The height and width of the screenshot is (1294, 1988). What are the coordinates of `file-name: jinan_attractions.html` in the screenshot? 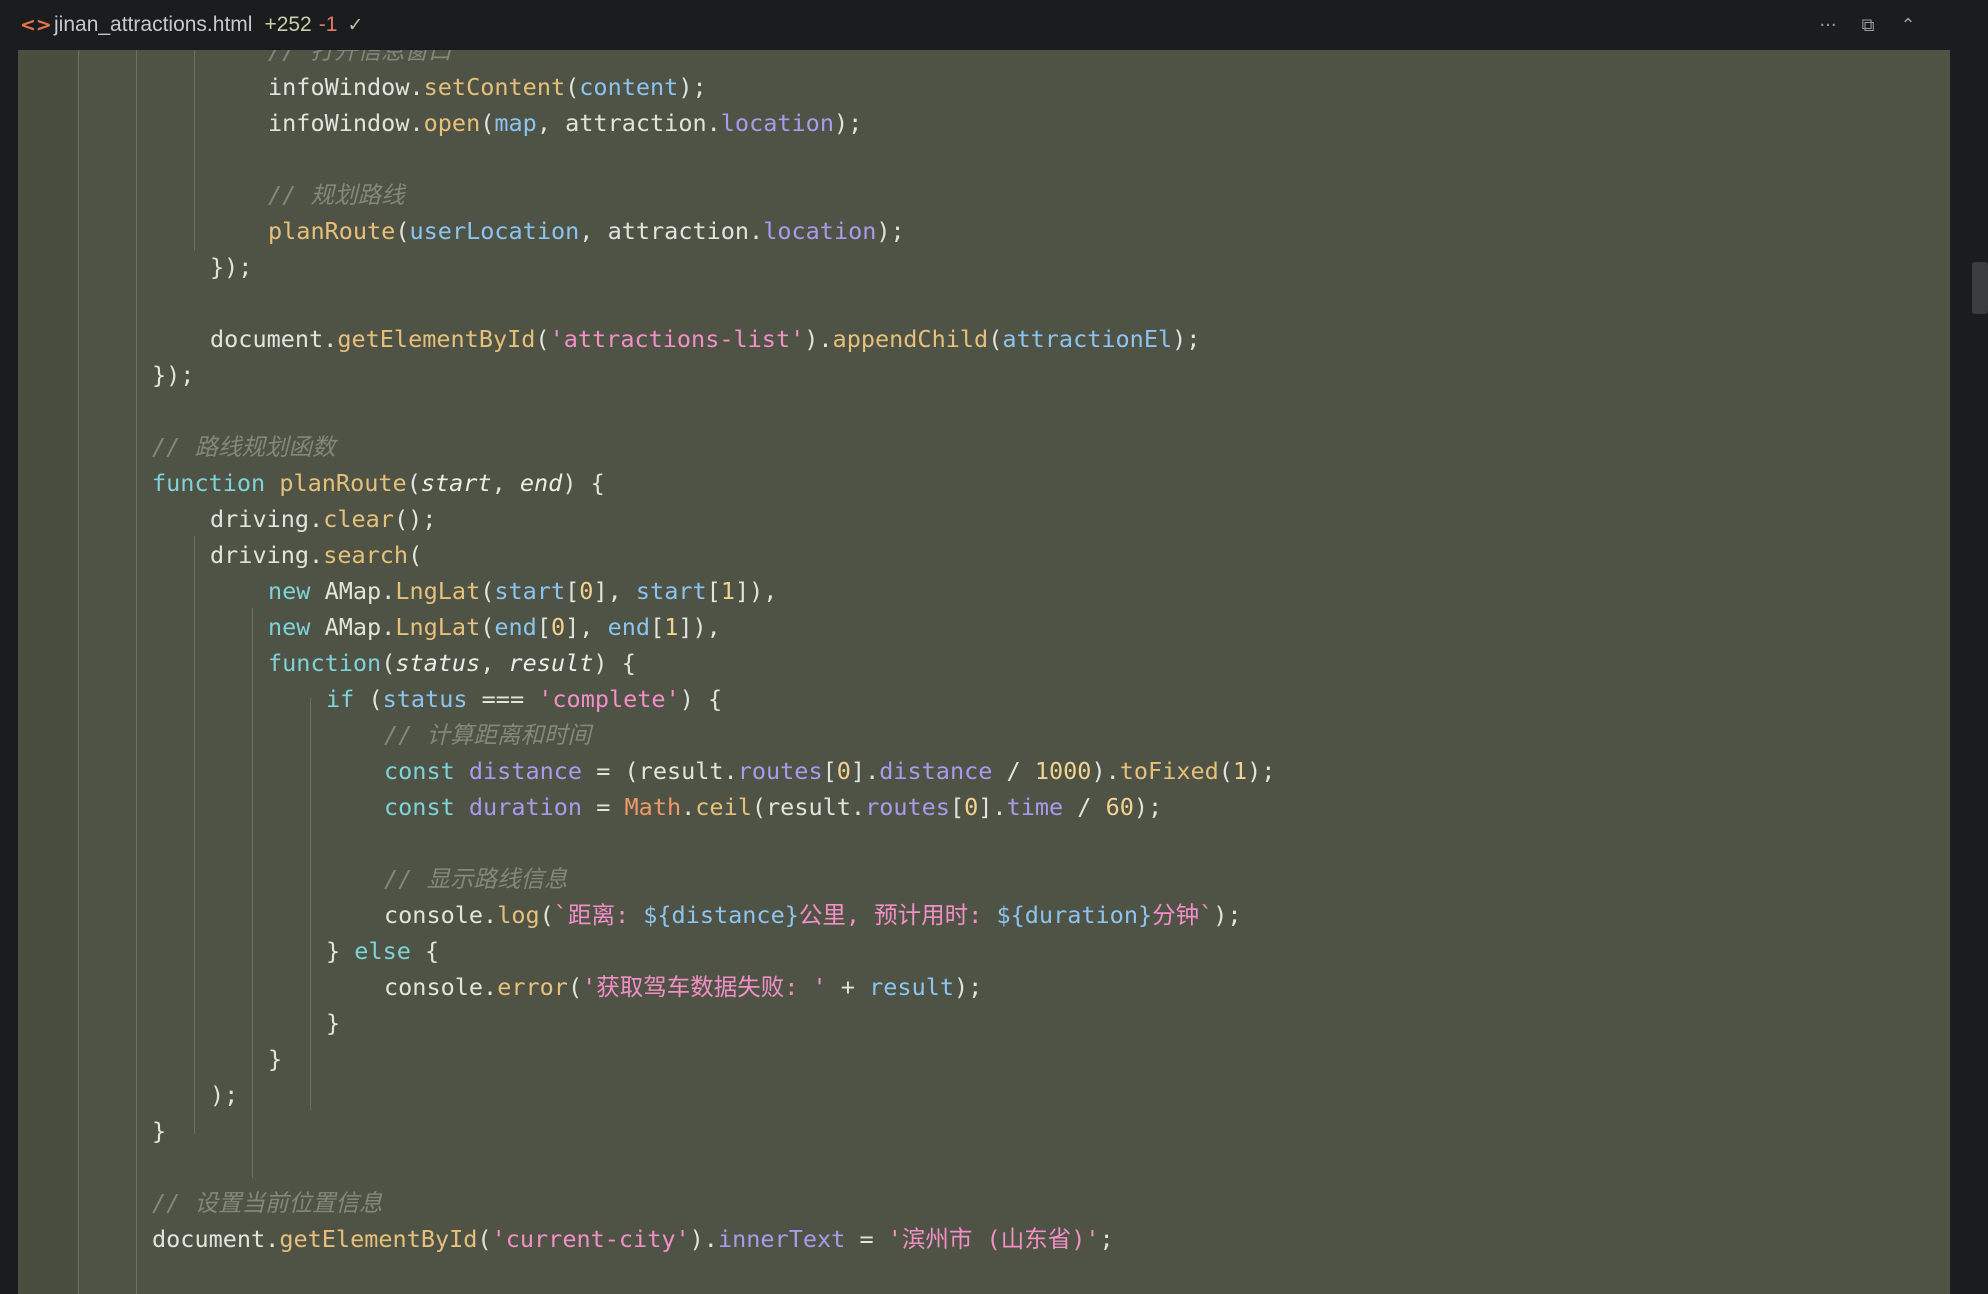 It's located at (153, 25).